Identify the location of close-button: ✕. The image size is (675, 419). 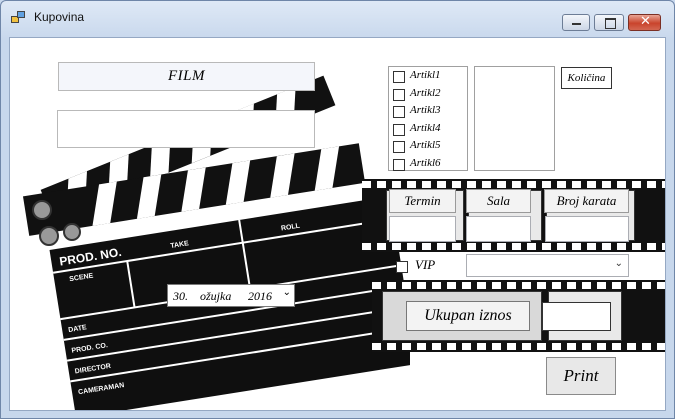
(644, 22).